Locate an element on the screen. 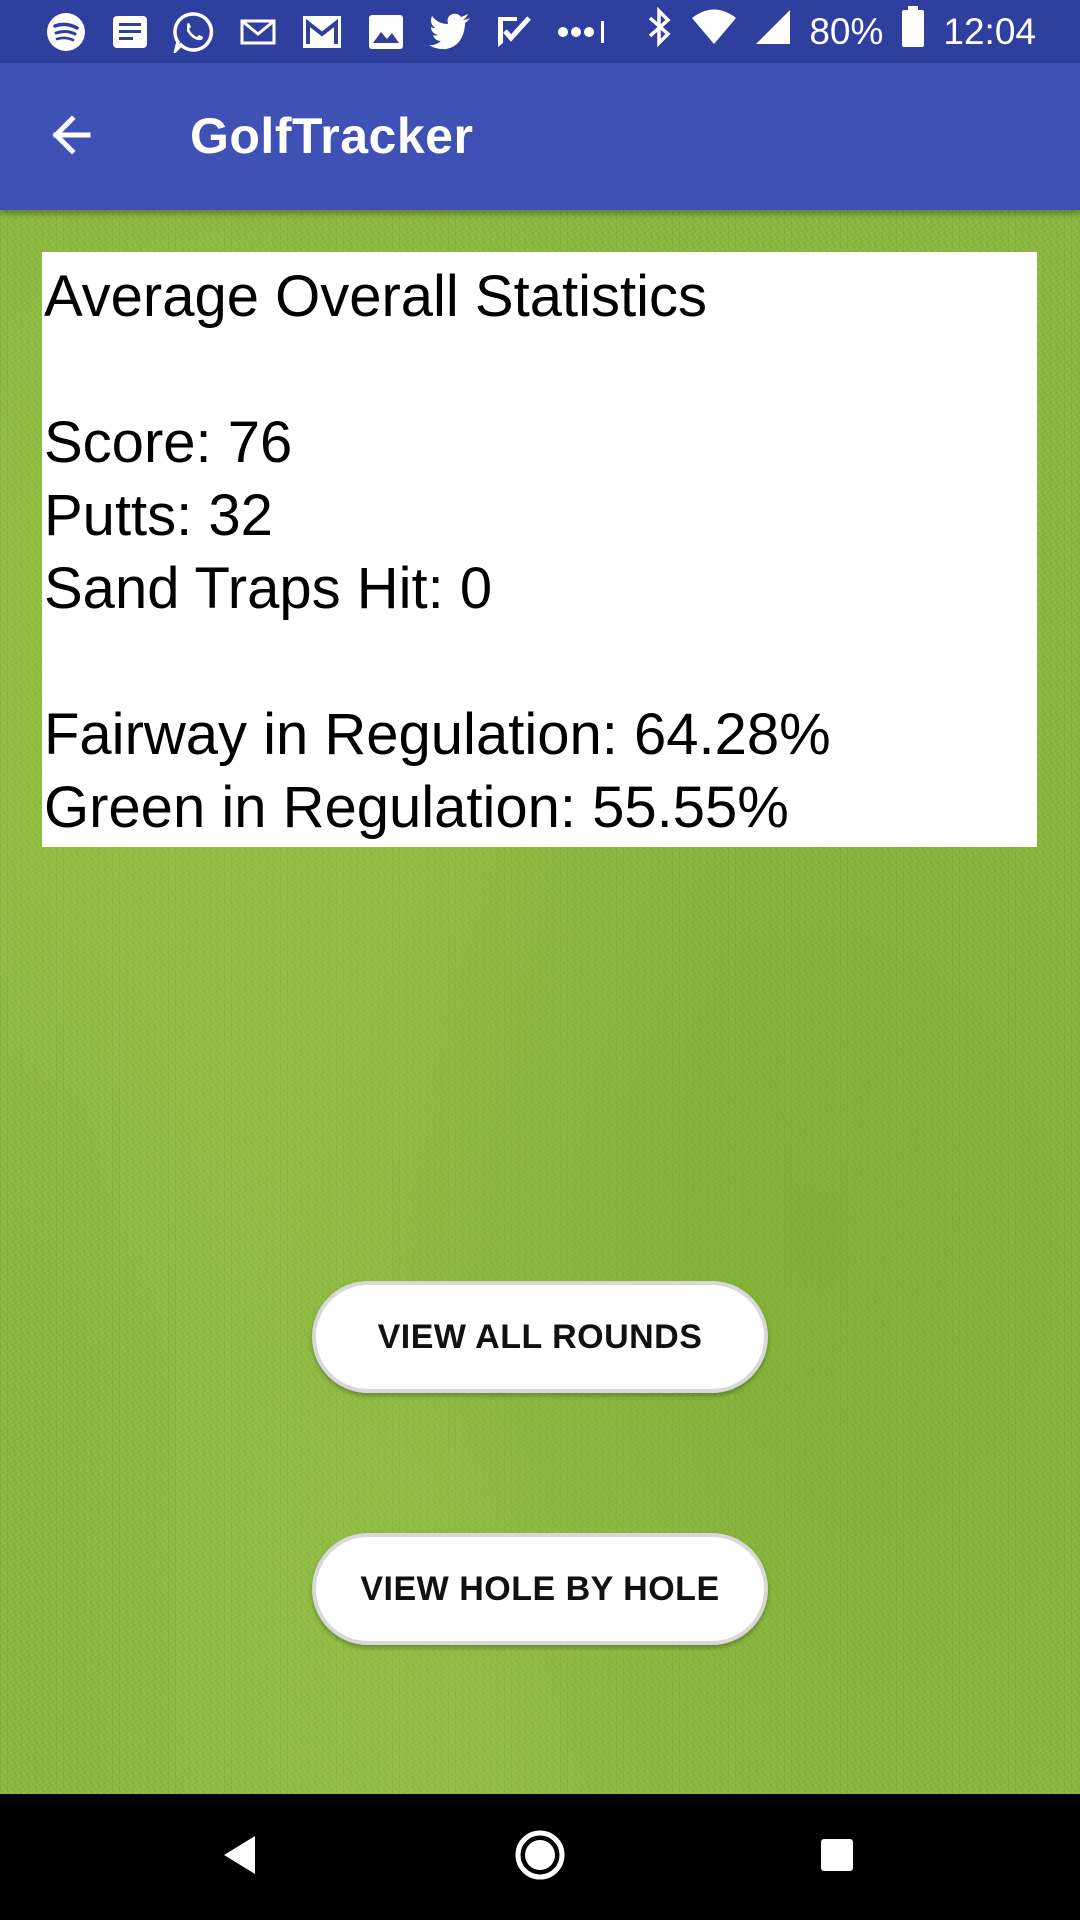  app-title: GolfTracker is located at coordinates (332, 136).